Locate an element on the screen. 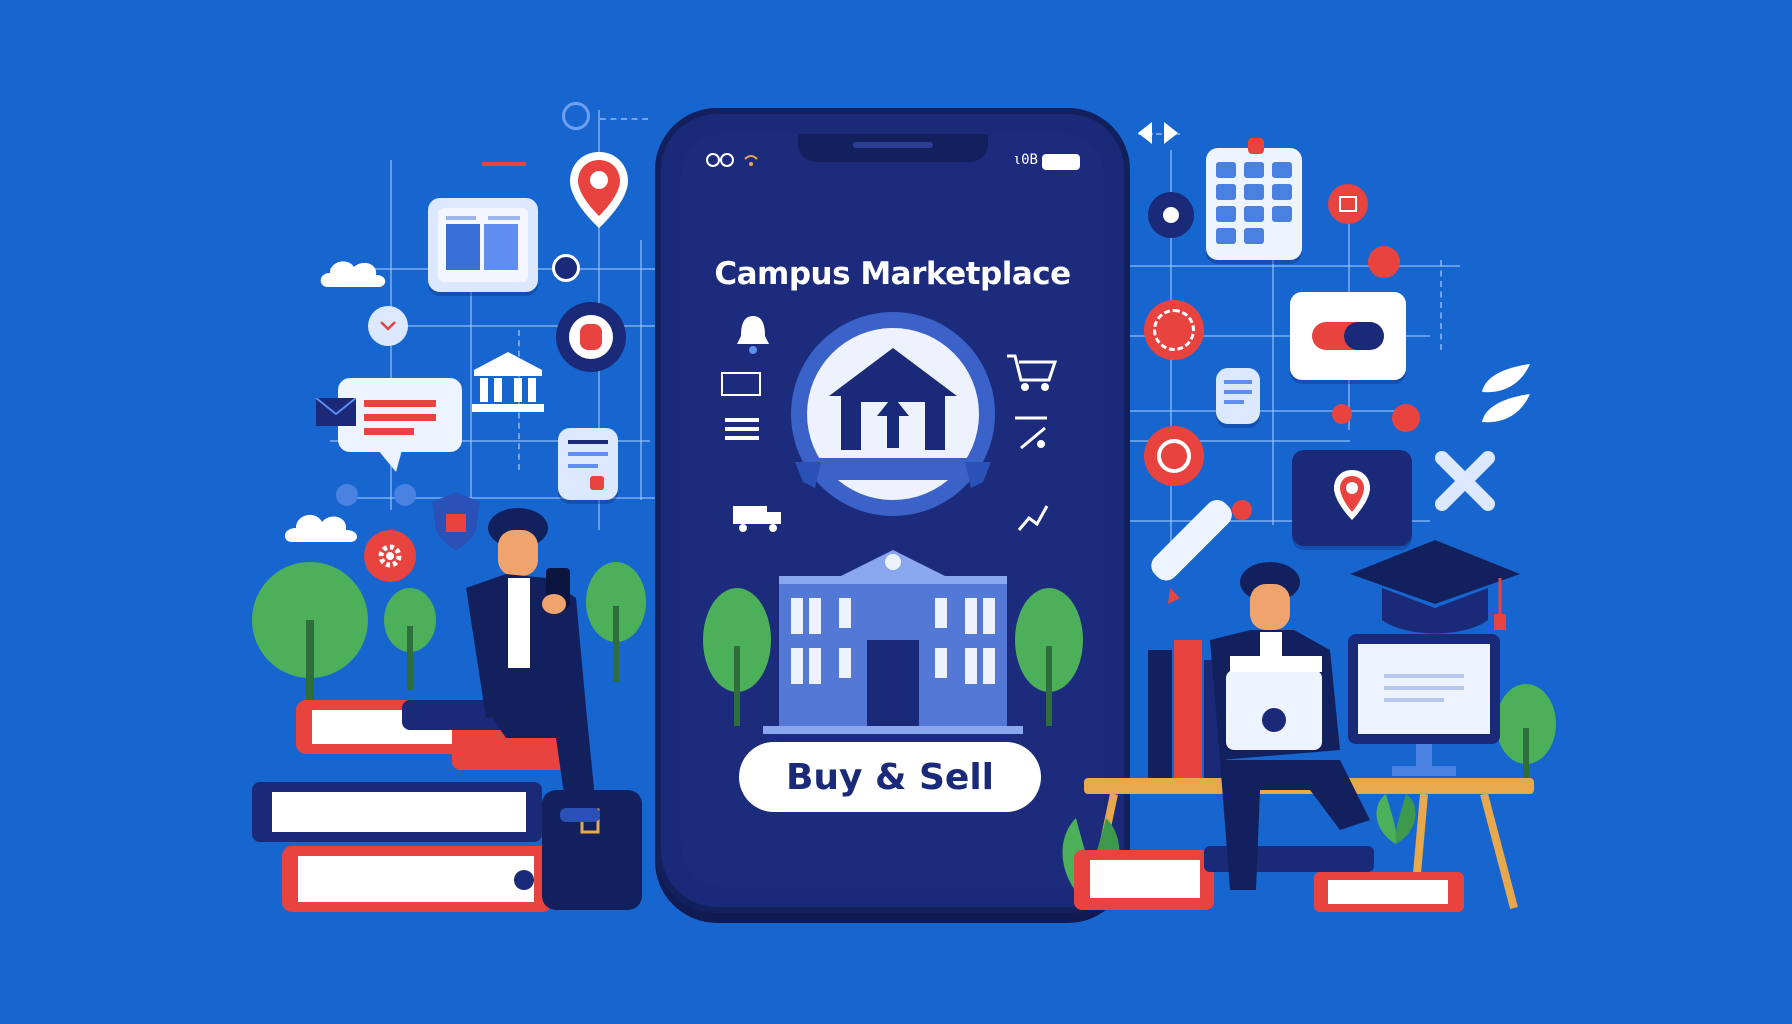 The height and width of the screenshot is (1024, 1792). tools-icon is located at coordinates (1031, 436).